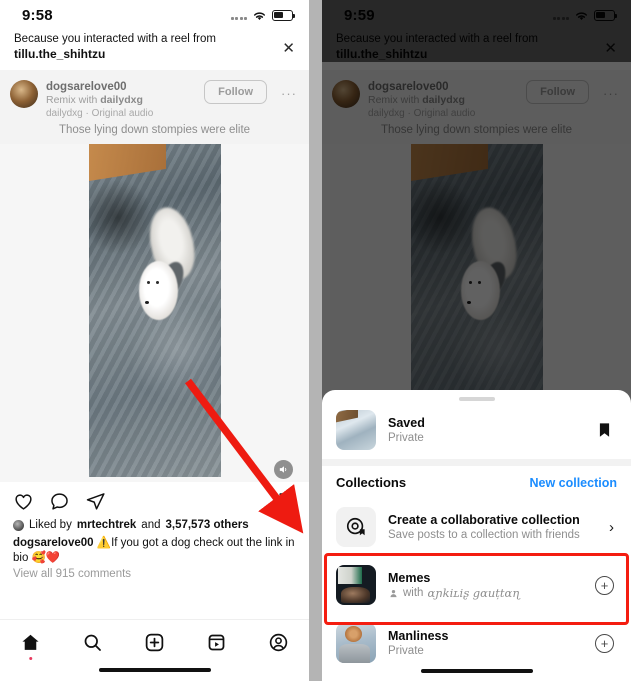  I want to click on caption-username: dogsarelove00, so click(53, 543).